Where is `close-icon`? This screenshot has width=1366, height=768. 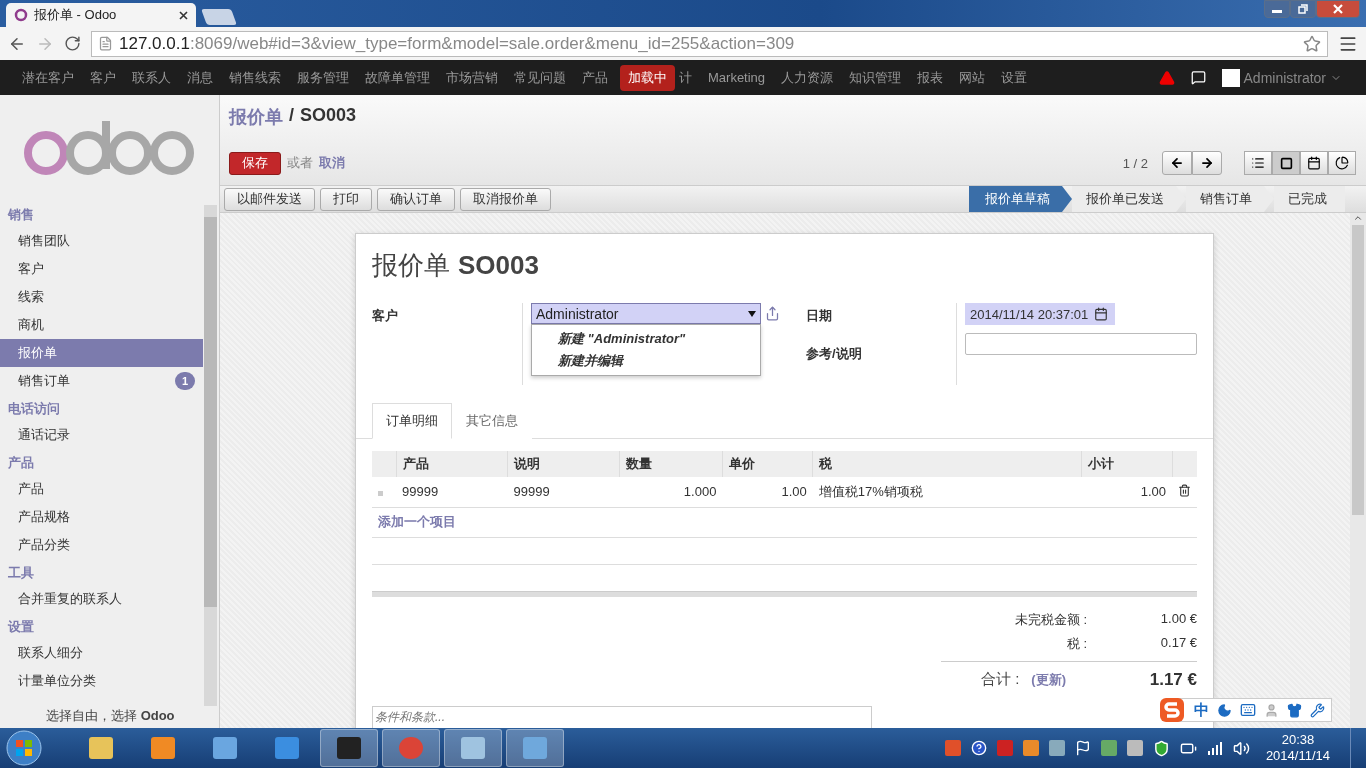 close-icon is located at coordinates (183, 15).